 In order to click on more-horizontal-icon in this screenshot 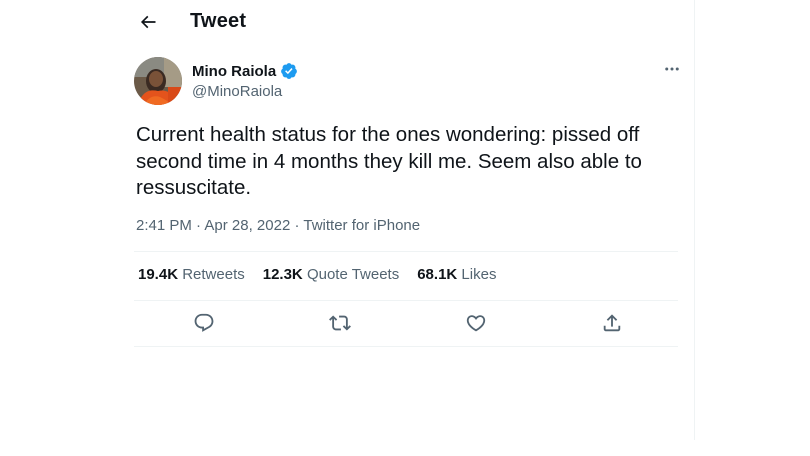, I will do `click(672, 69)`.